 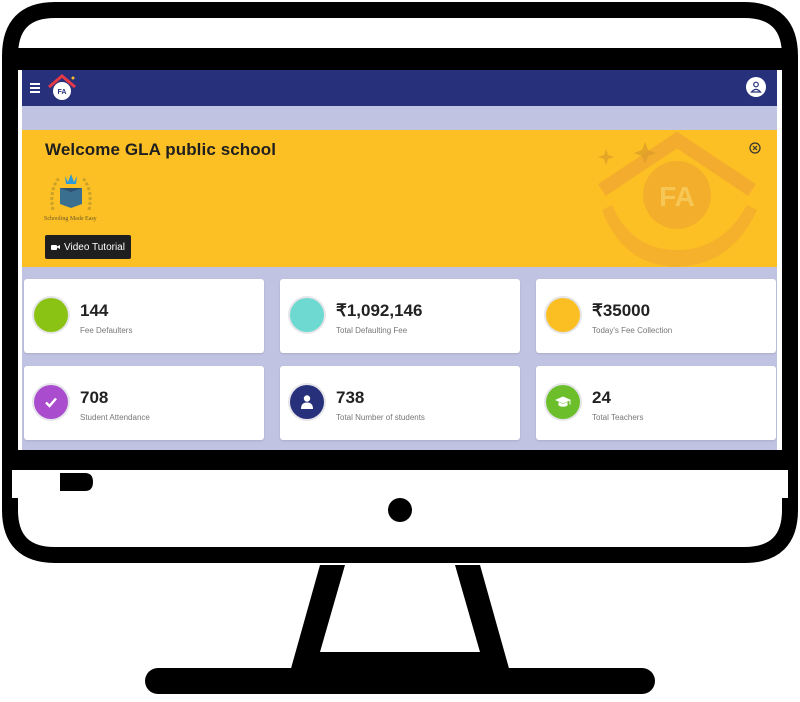 What do you see at coordinates (161, 149) in the screenshot?
I see `welcome-heading: Welcome GLA public school` at bounding box center [161, 149].